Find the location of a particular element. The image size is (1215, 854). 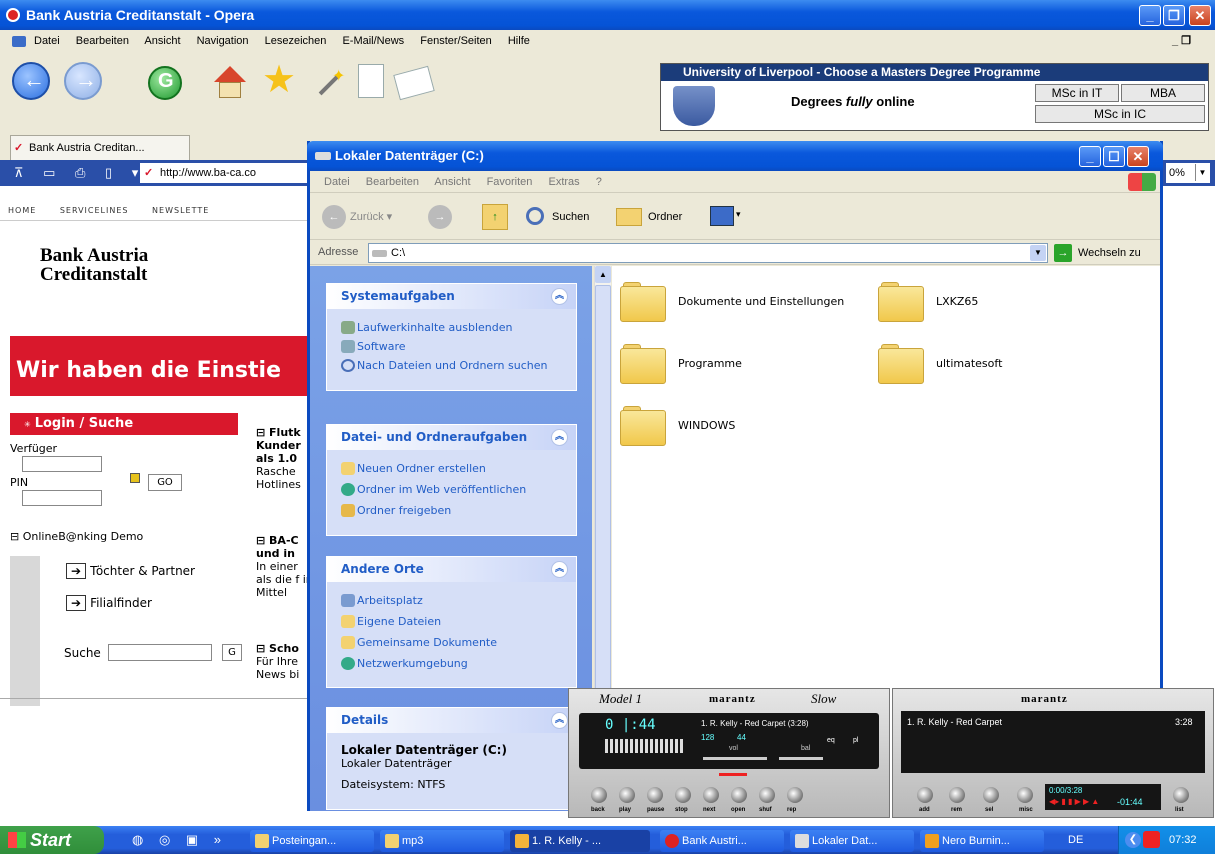

file-tasks-header: Datei- und Ordneraufgaben ︽ is located at coordinates (451, 437).